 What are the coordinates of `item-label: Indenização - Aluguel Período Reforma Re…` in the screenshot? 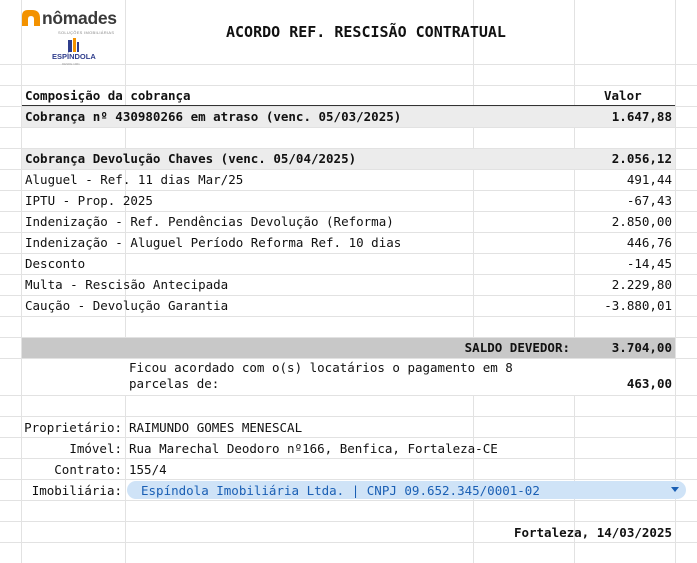 It's located at (213, 242).